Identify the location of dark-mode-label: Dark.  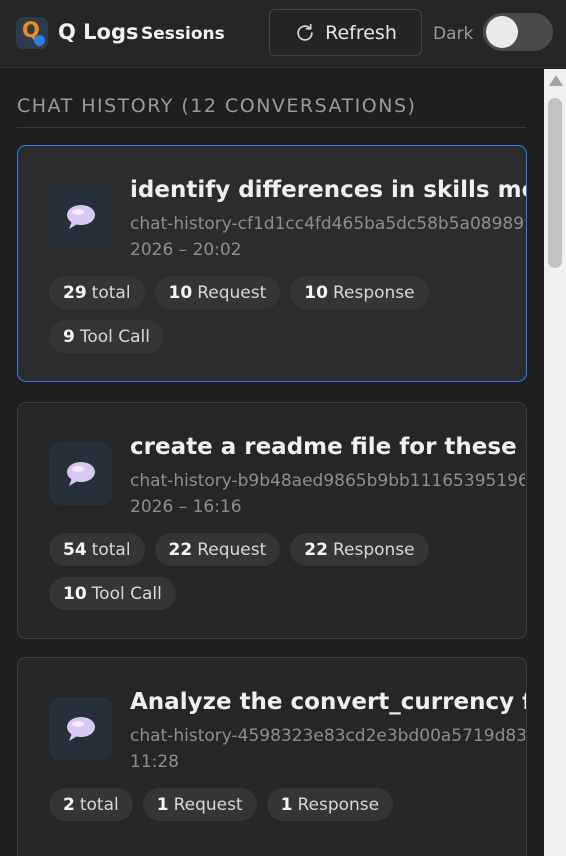
(453, 34).